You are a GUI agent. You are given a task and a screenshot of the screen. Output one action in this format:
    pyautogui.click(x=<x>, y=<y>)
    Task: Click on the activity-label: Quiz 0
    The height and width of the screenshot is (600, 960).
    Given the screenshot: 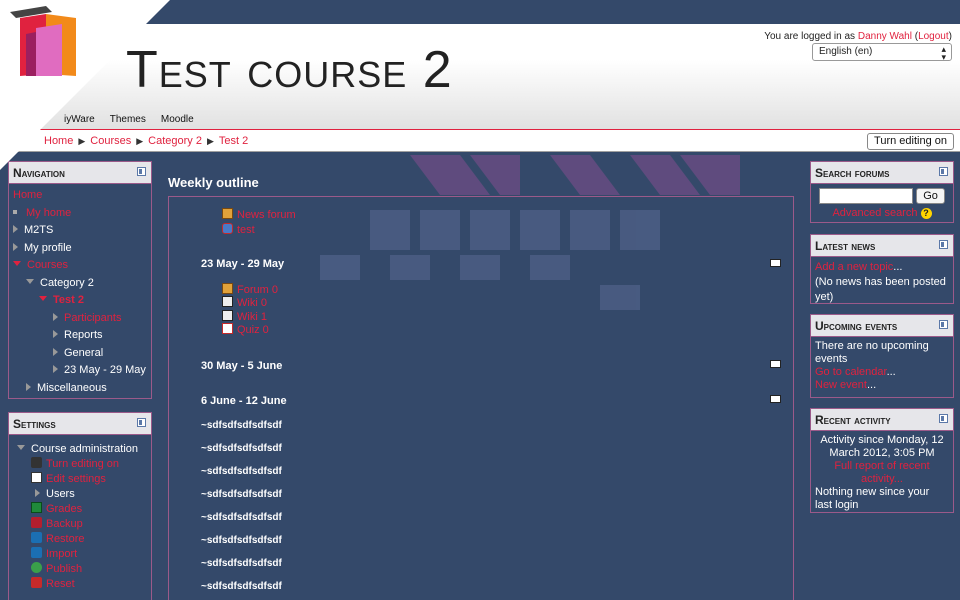 What is the action you would take?
    pyautogui.click(x=253, y=330)
    